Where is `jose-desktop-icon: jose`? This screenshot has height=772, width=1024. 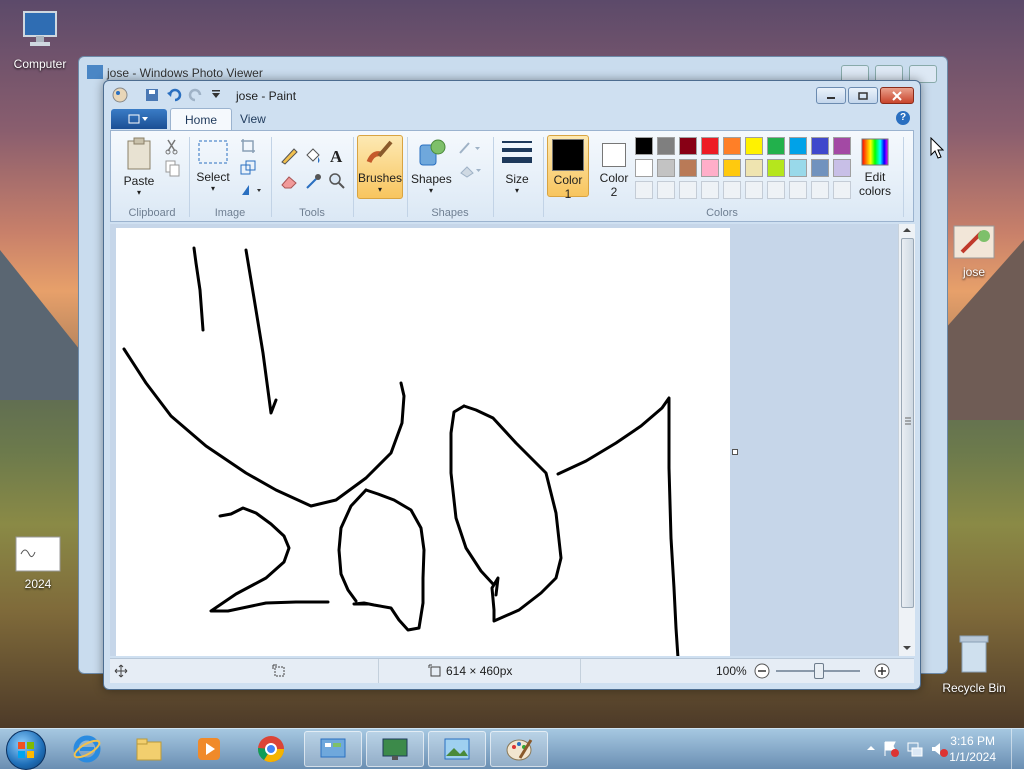 jose-desktop-icon: jose is located at coordinates (974, 251).